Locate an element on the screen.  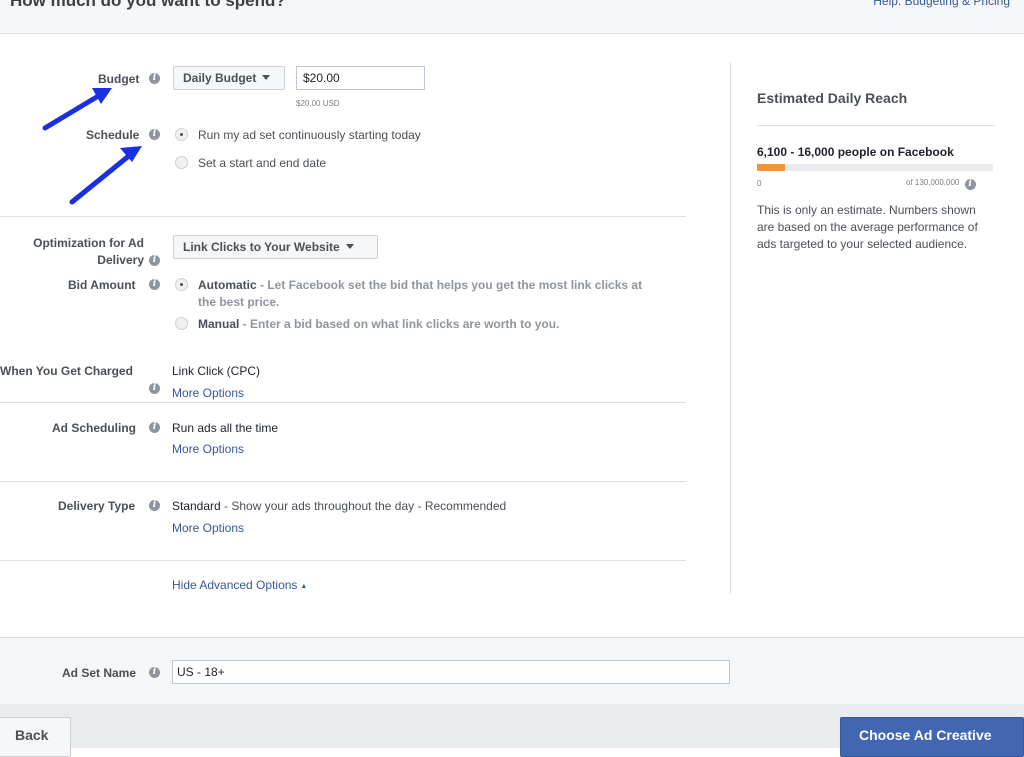
annotation-arrows is located at coordinates (92, 146).